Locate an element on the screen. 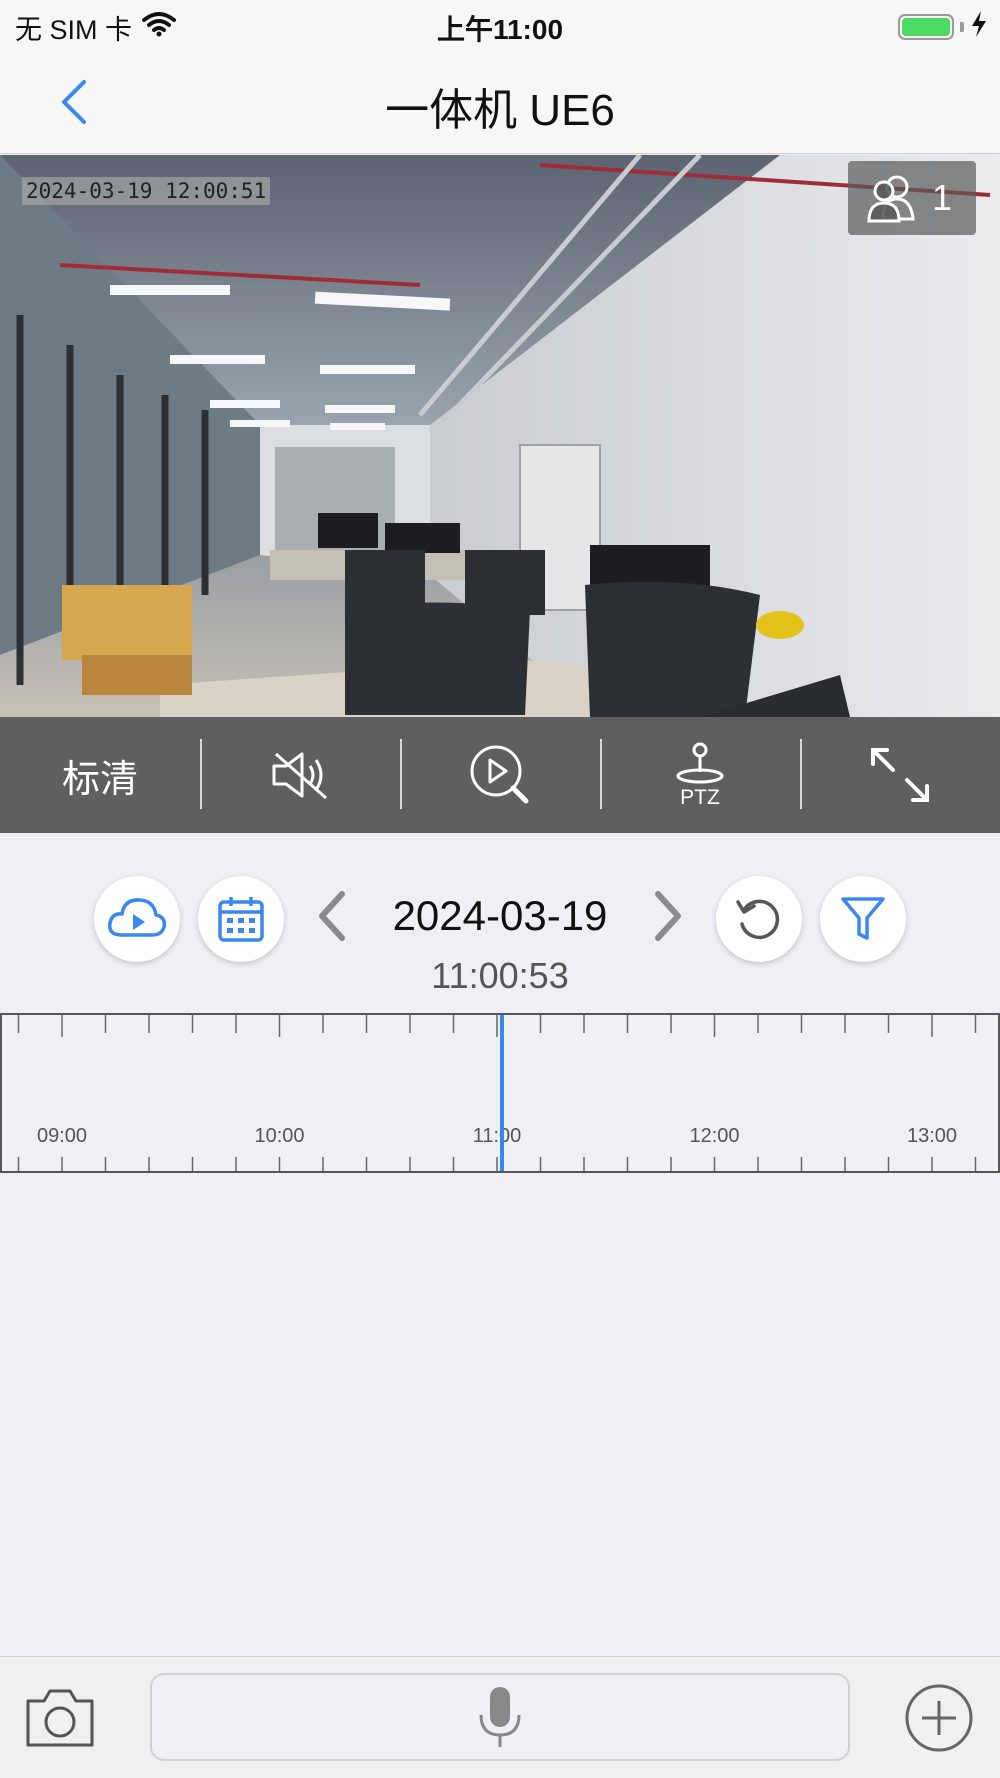 The height and width of the screenshot is (1778, 1000). nav-bar: 一体机 UE6 is located at coordinates (500, 102).